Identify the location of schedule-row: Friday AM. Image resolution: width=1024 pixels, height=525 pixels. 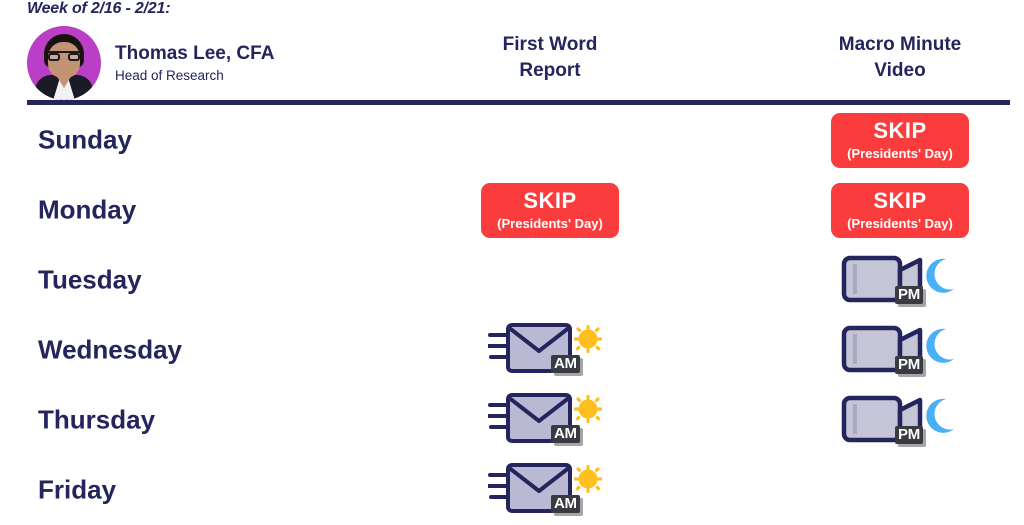
(512, 490).